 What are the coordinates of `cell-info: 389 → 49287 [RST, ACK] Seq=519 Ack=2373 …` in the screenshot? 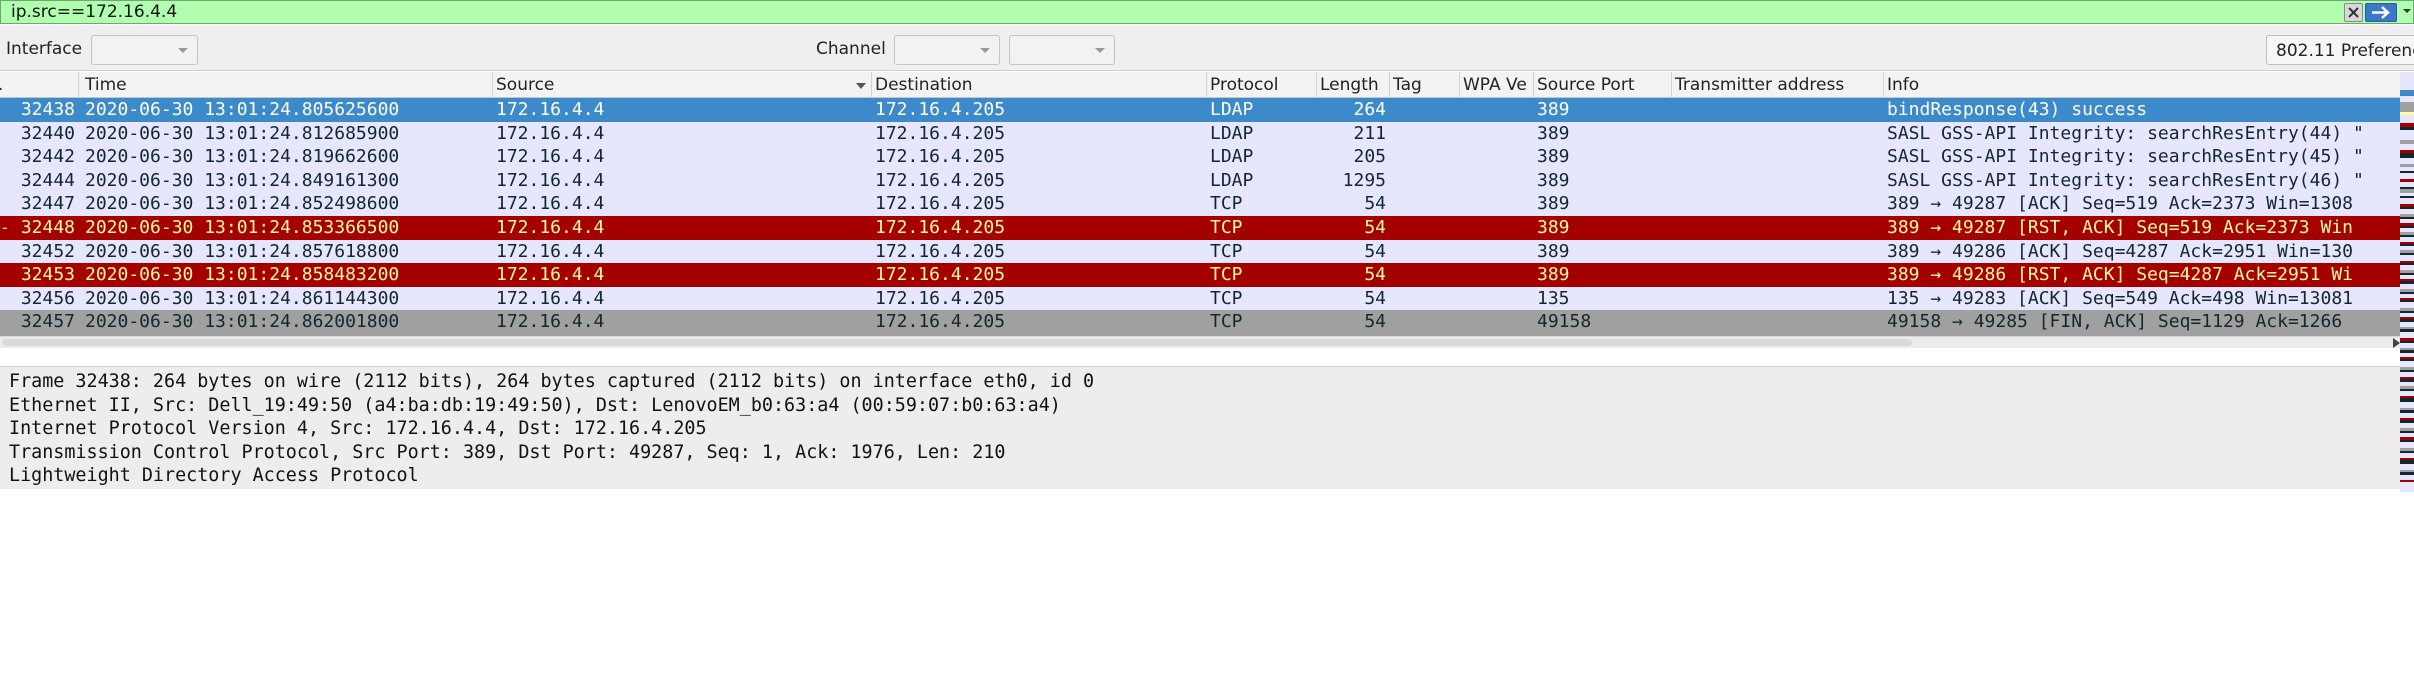 It's located at (2120, 227).